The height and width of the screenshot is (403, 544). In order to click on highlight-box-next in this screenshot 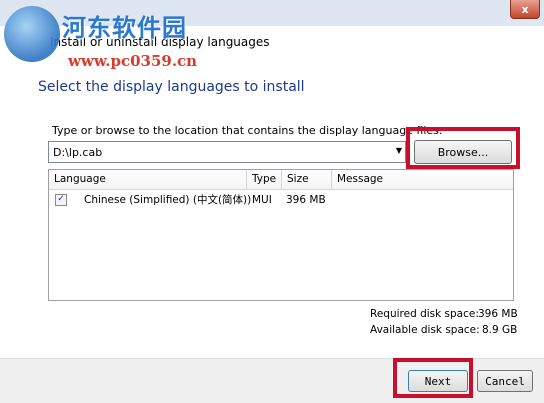, I will do `click(433, 378)`.